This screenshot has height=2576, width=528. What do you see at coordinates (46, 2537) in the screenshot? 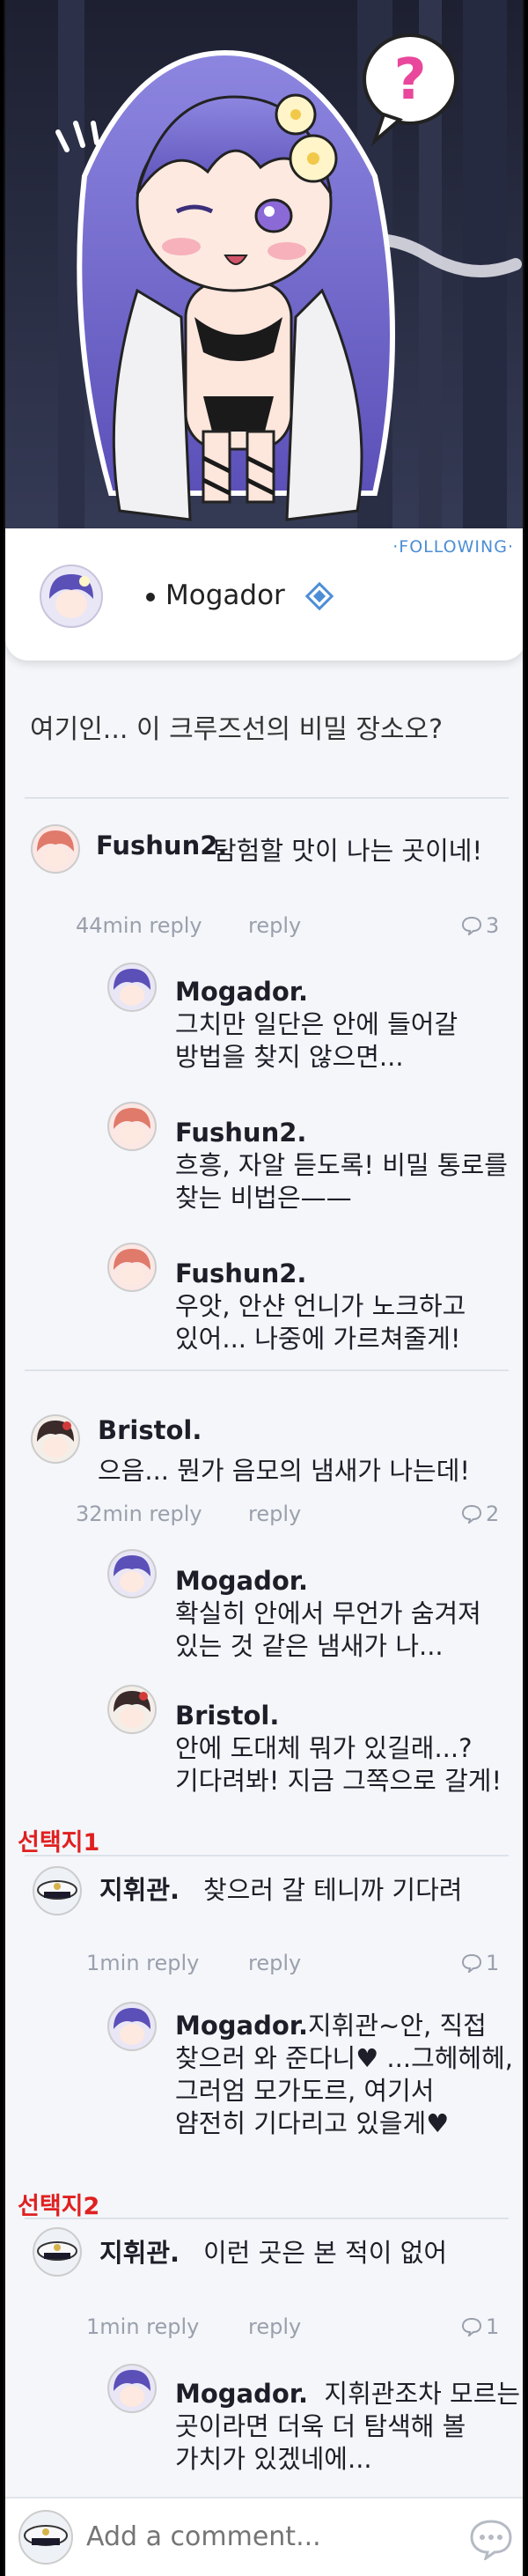
I see `composer-avatar` at bounding box center [46, 2537].